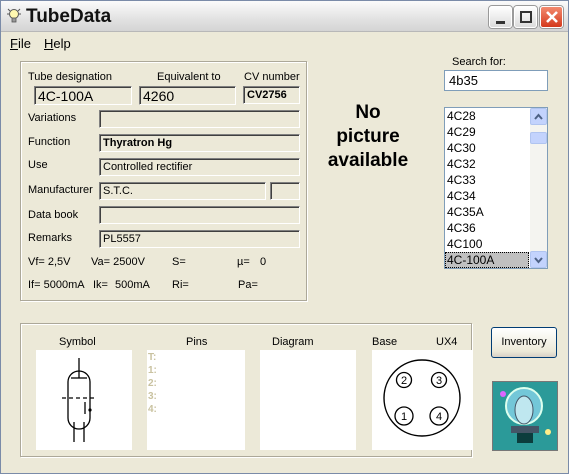 This screenshot has width=569, height=474. I want to click on tube-list-item: 4C29, so click(487, 132).